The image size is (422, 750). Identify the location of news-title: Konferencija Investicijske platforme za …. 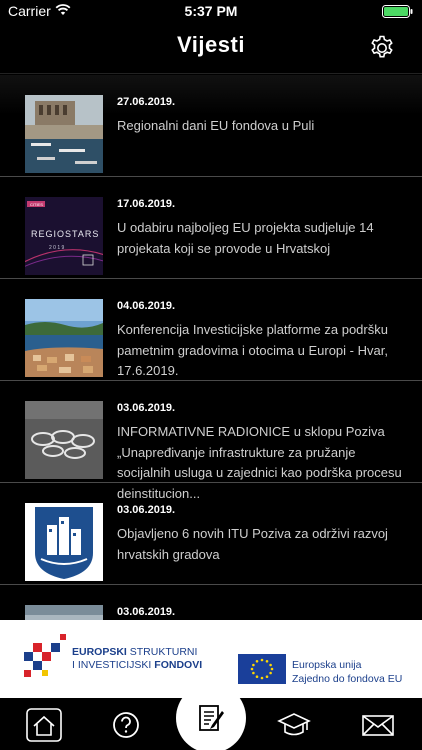
(252, 350).